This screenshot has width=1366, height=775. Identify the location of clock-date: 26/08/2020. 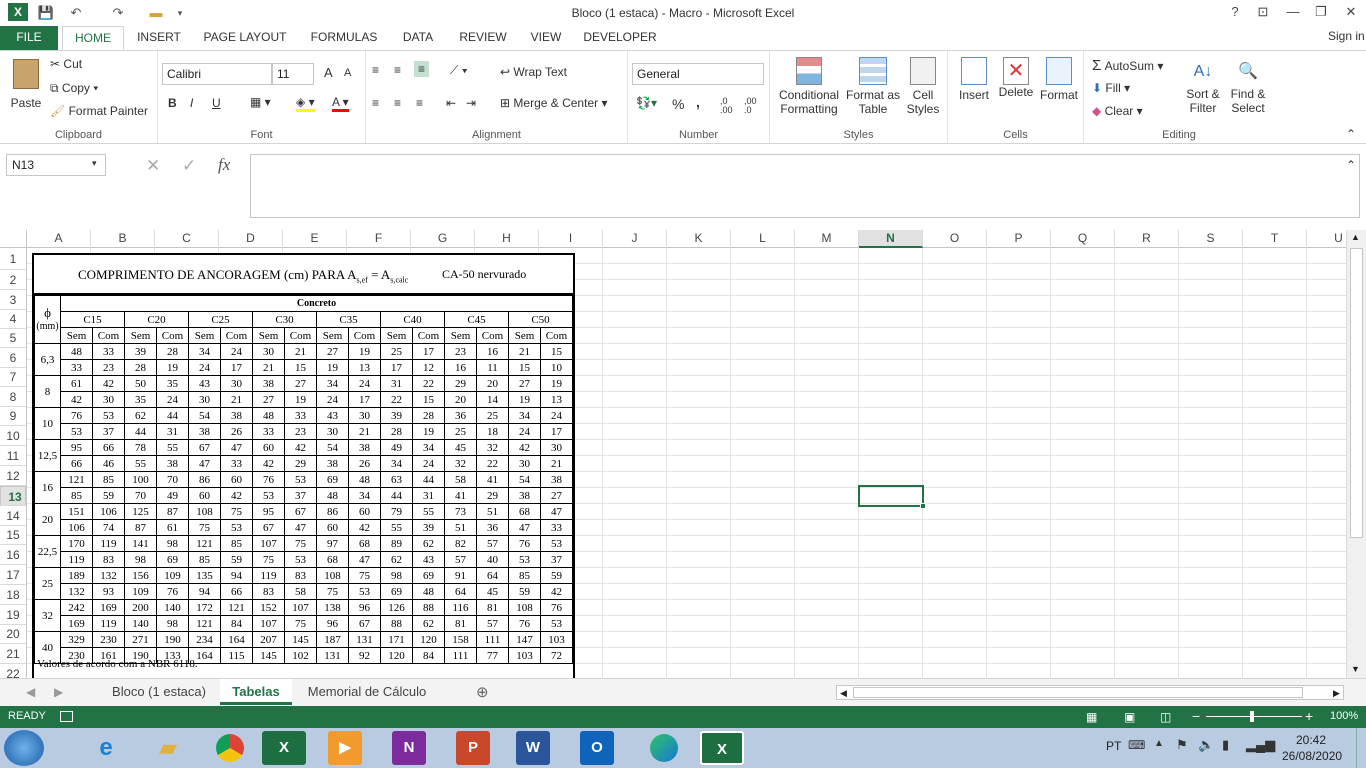
(1312, 756).